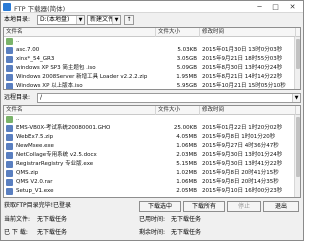 This screenshot has width=320, height=241. Describe the element at coordinates (56, 155) in the screenshot. I see `file-name: NetCollage专用系统 v2.5.docx` at that location.